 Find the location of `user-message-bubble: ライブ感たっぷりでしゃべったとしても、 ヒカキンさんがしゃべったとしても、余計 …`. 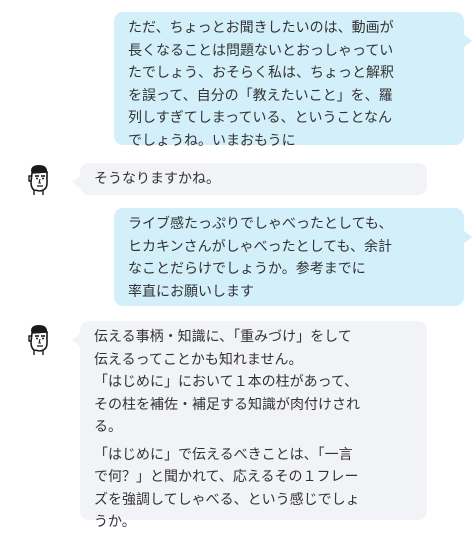

user-message-bubble: ライブ感たっぷりでしゃべったとしても、 ヒカキンさんがしゃべったとしても、余計 … is located at coordinates (293, 257).